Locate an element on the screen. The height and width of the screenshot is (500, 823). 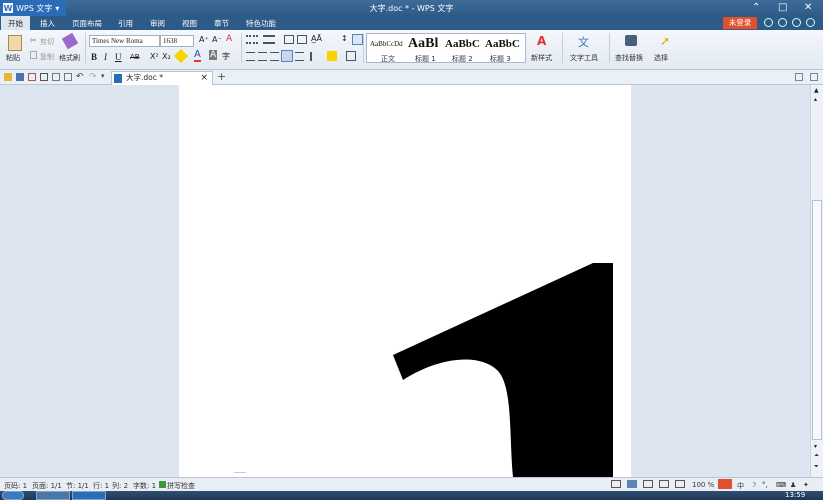
font-size-select: 1638 is located at coordinates (177, 41).